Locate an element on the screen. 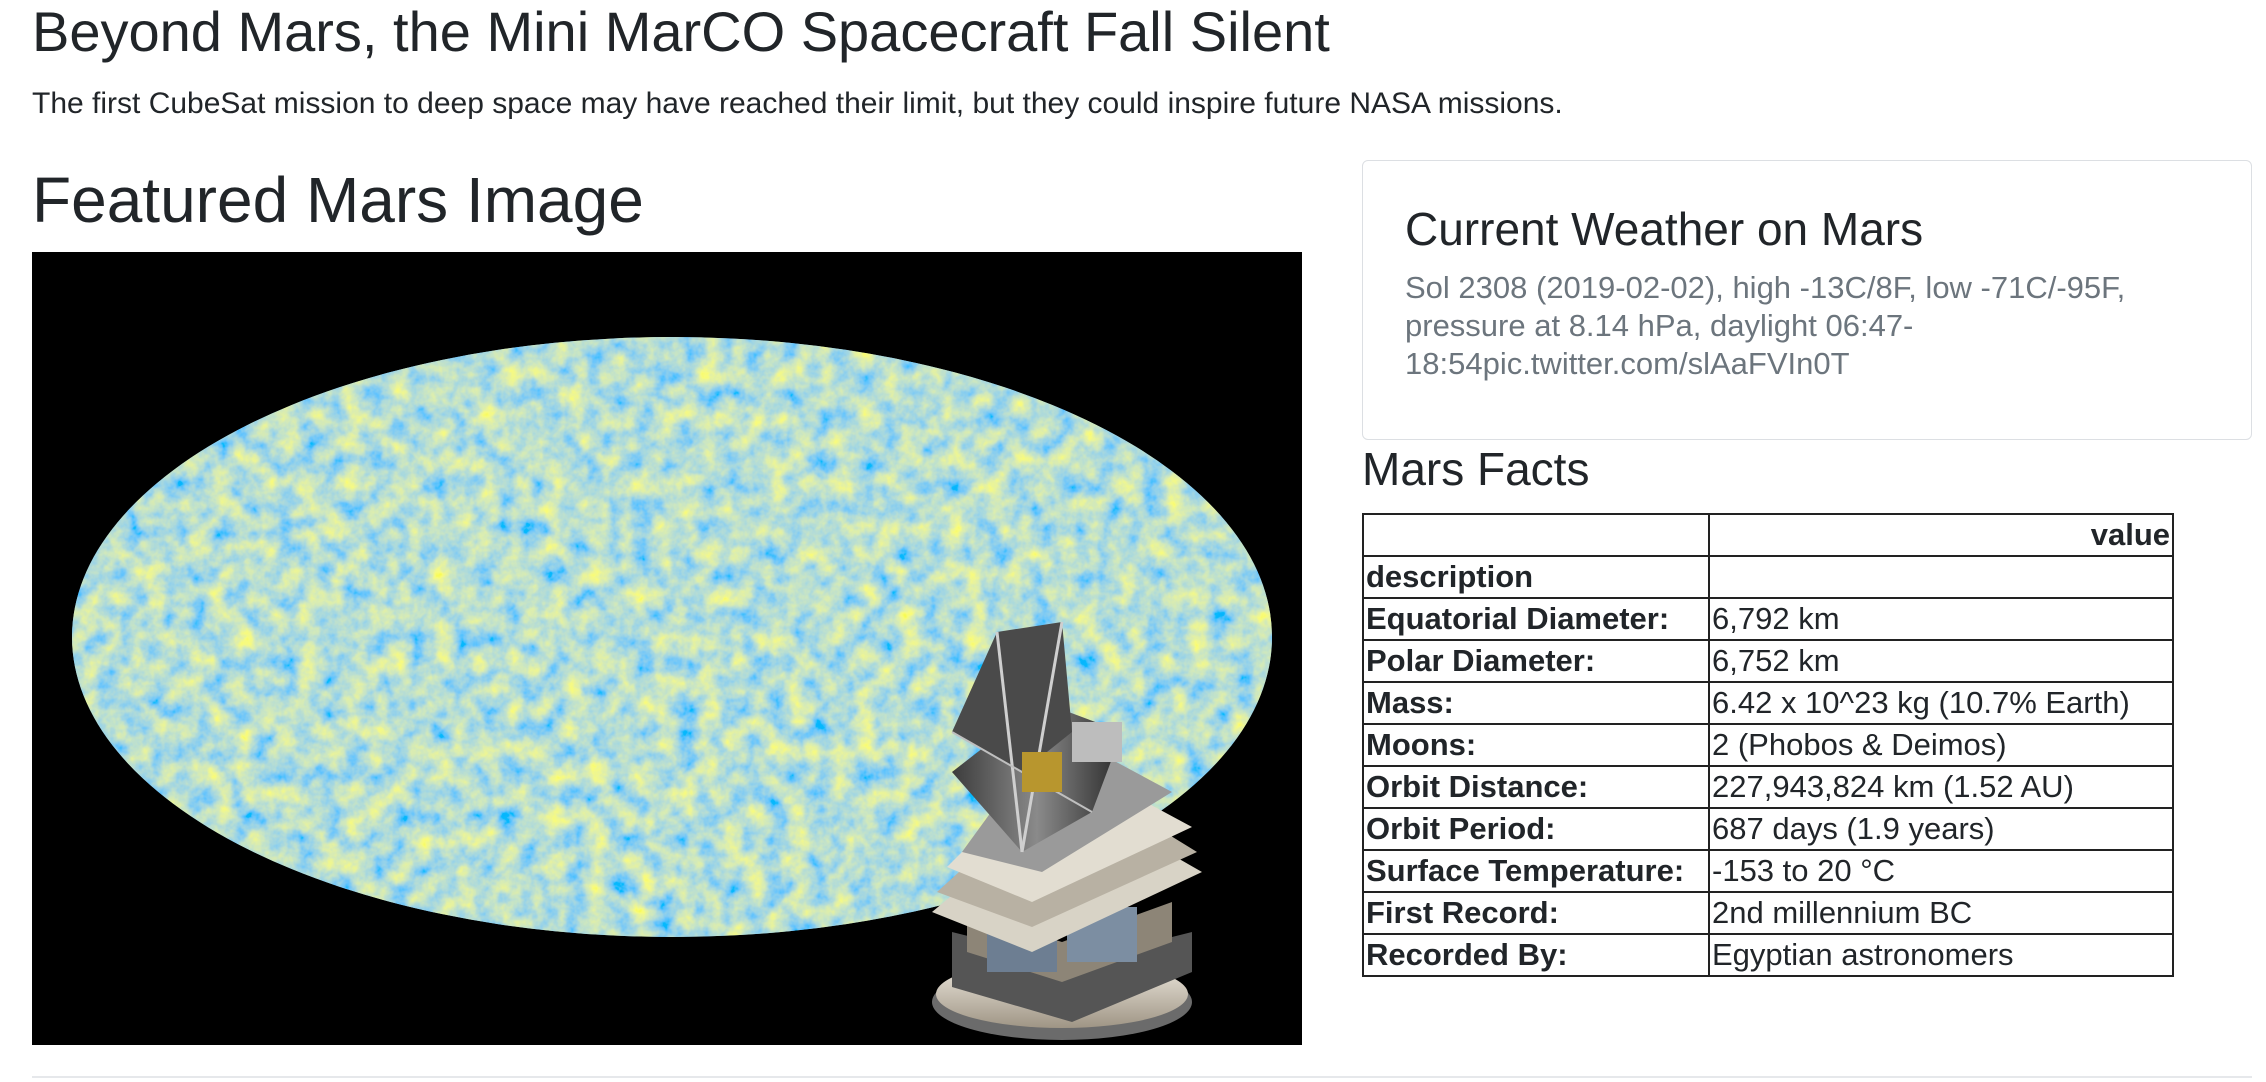 The image size is (2266, 1082). row-value: 6,792 km is located at coordinates (1941, 619).